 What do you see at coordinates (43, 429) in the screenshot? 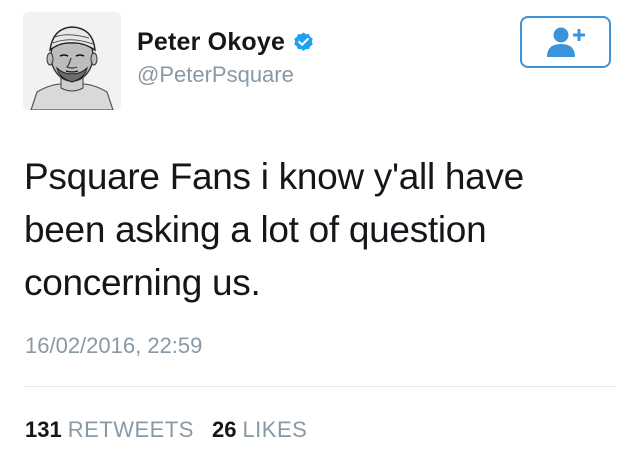
I see `retweets-count: 131` at bounding box center [43, 429].